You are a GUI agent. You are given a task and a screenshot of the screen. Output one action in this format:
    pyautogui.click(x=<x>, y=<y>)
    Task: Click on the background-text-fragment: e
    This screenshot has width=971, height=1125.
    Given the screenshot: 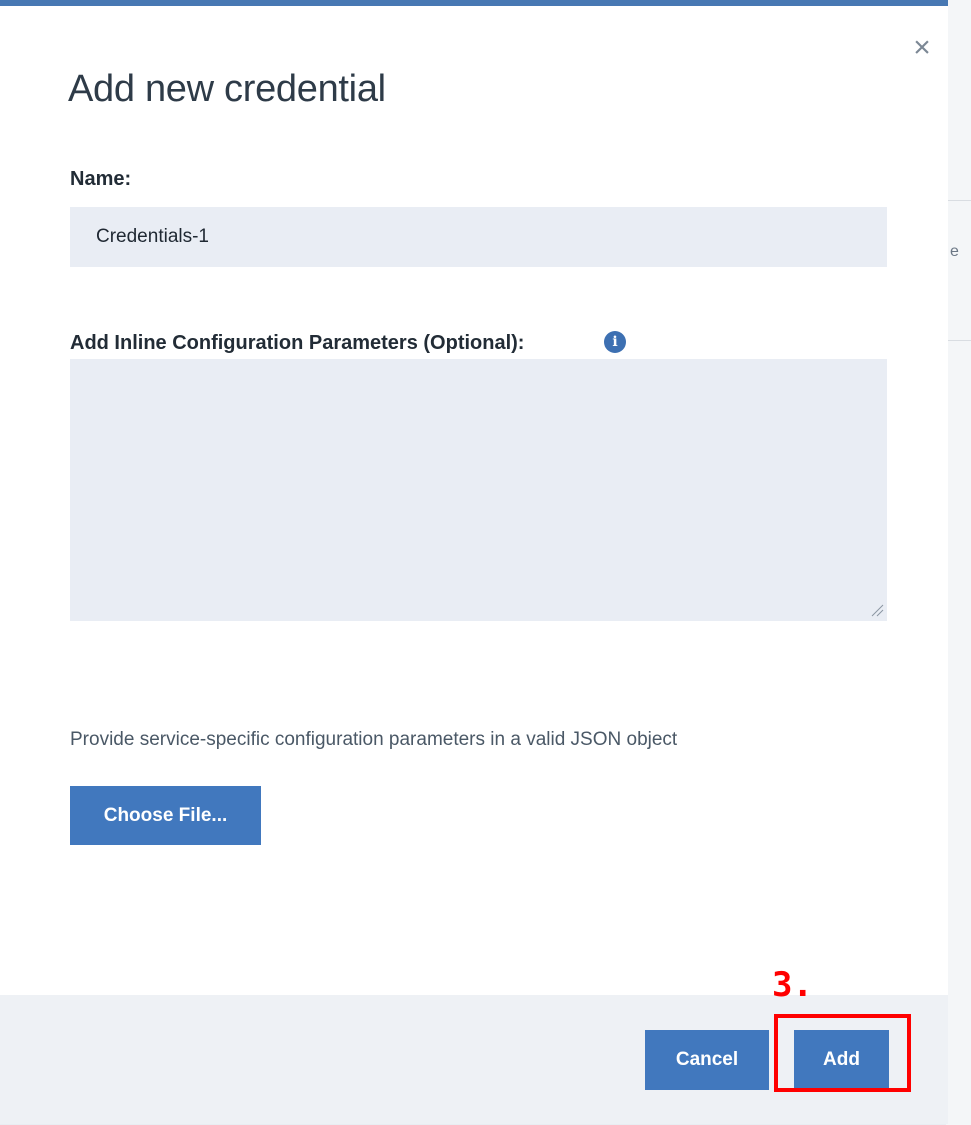 What is the action you would take?
    pyautogui.click(x=954, y=251)
    